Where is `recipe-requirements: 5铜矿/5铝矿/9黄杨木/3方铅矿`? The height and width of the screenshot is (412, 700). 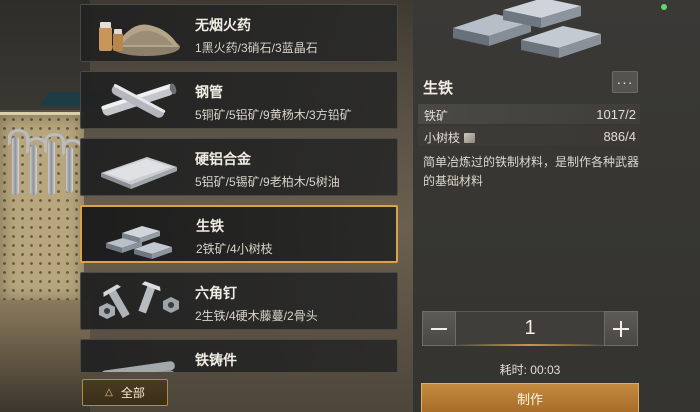 recipe-requirements: 5铜矿/5铝矿/9黄杨木/3方铅矿 is located at coordinates (273, 115).